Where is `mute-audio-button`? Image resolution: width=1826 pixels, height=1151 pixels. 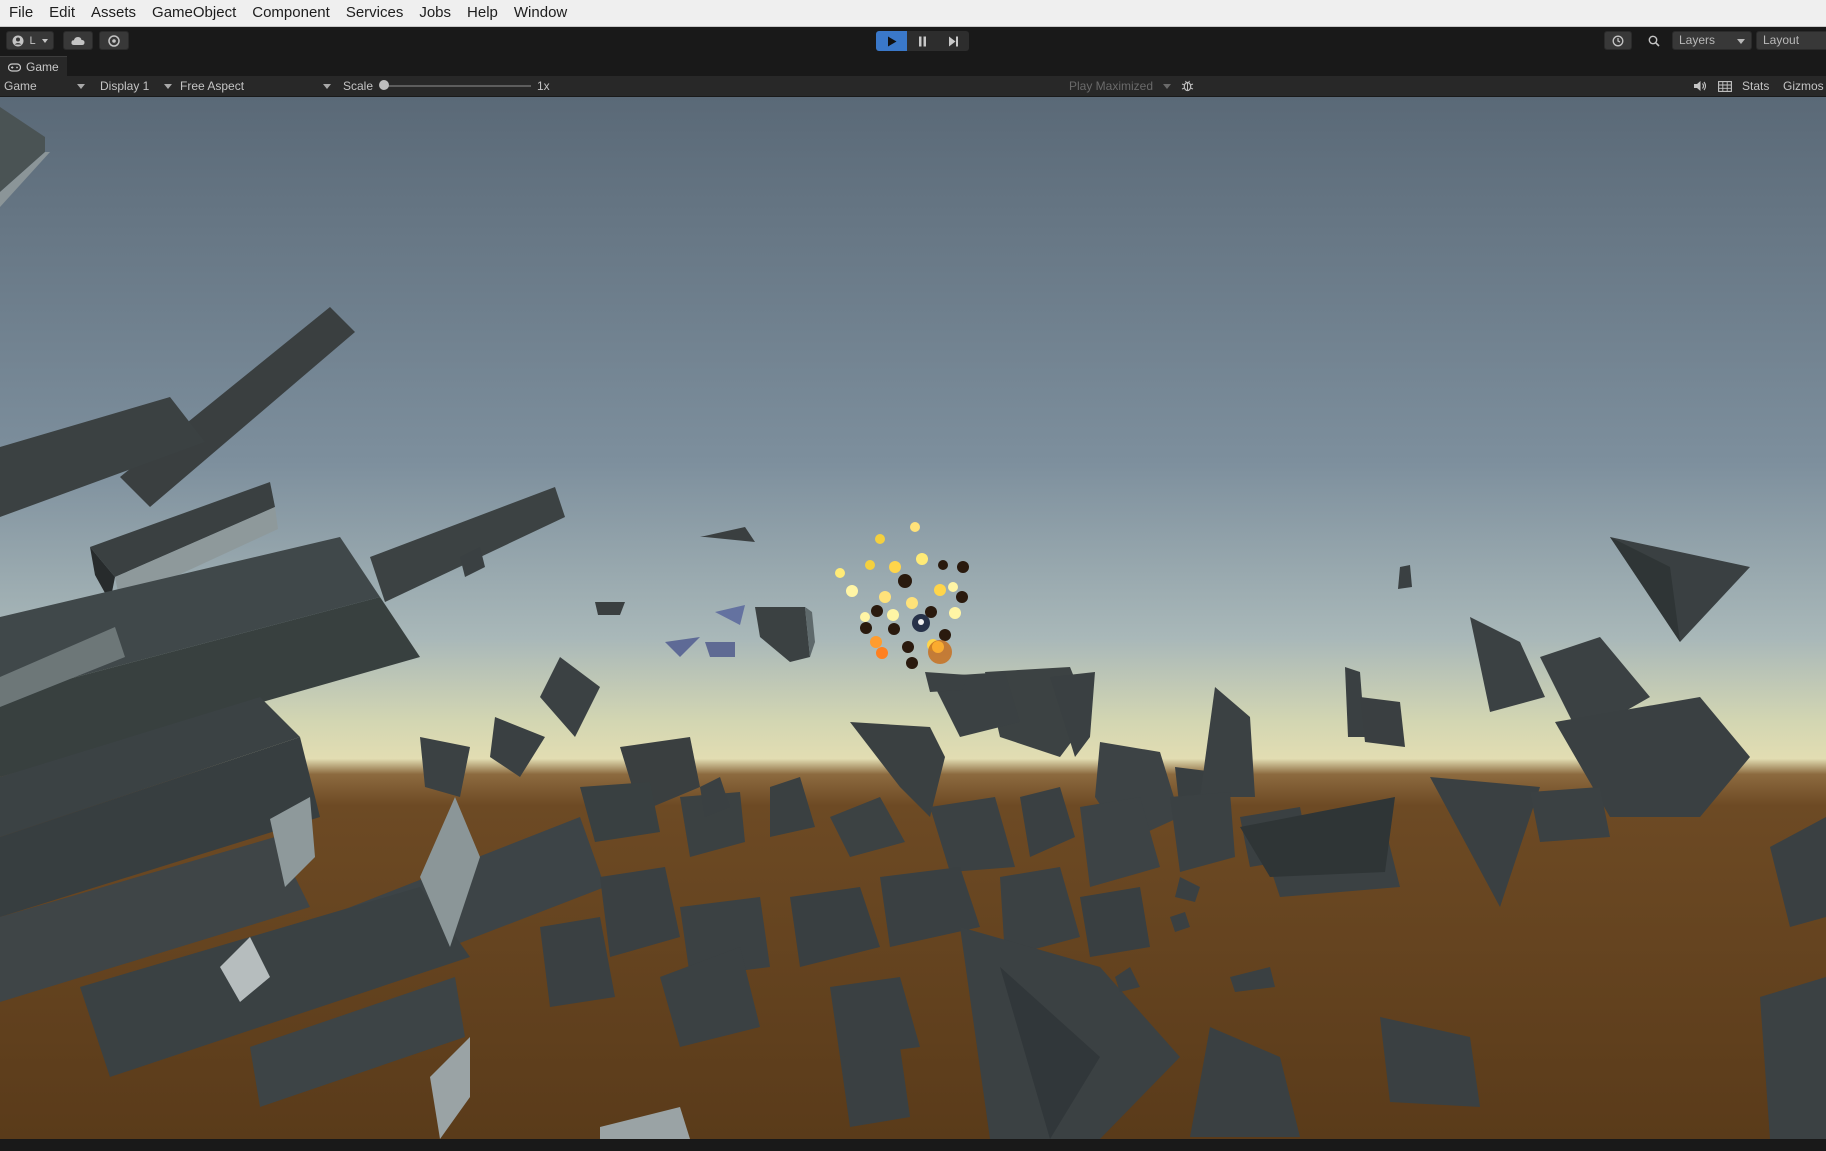
mute-audio-button is located at coordinates (1701, 86).